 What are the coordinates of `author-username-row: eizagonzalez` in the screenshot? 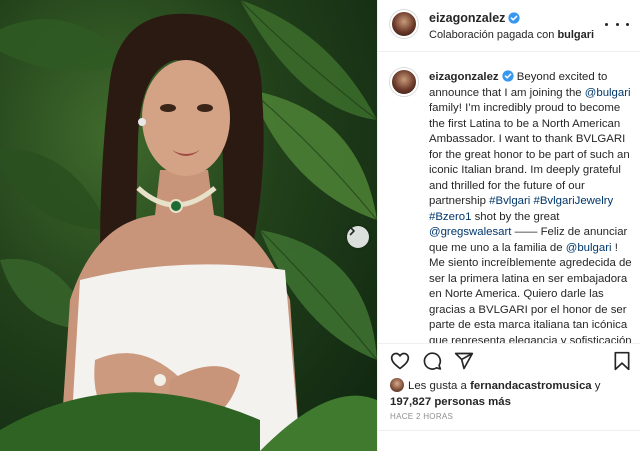 It's located at (475, 18).